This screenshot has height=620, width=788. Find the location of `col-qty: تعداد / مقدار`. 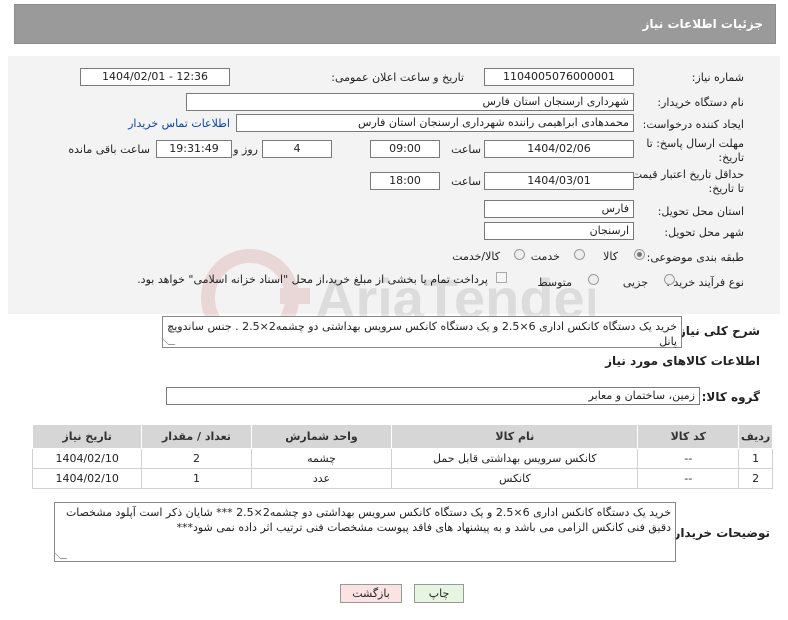

col-qty: تعداد / مقدار is located at coordinates (196, 436).